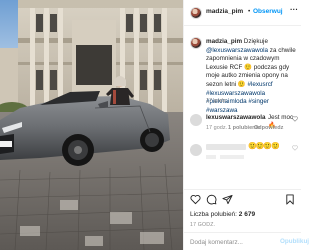 The width and height of the screenshot is (320, 250). I want to click on likes-value: 2 679, so click(247, 214).